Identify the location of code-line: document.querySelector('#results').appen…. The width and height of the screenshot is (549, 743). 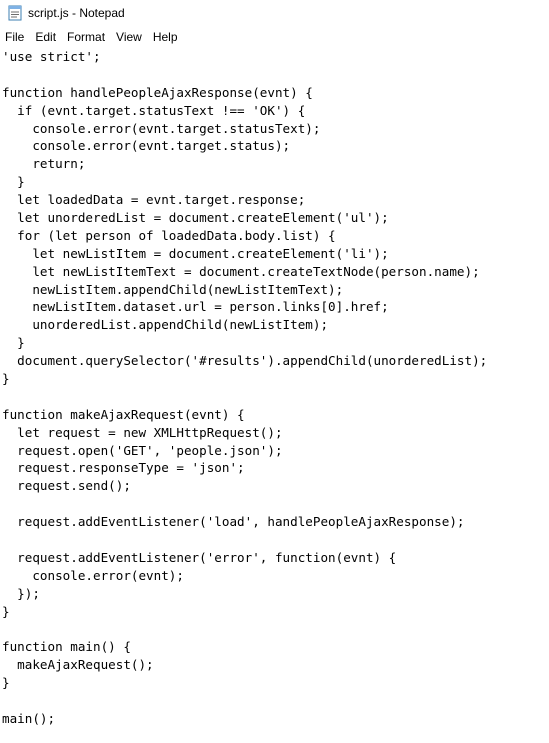
(245, 361).